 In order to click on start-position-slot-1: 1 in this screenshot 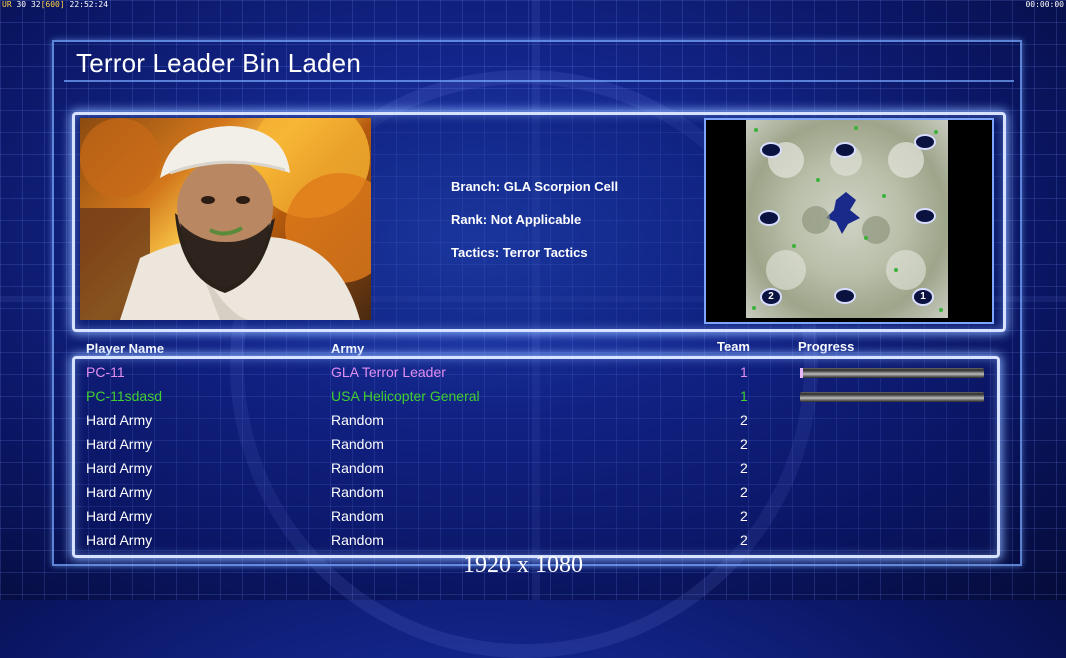, I will do `click(923, 297)`.